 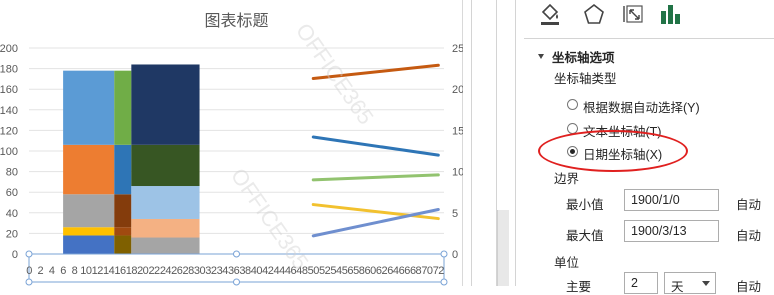 What do you see at coordinates (9, 131) in the screenshot?
I see `y-tick-label: 120` at bounding box center [9, 131].